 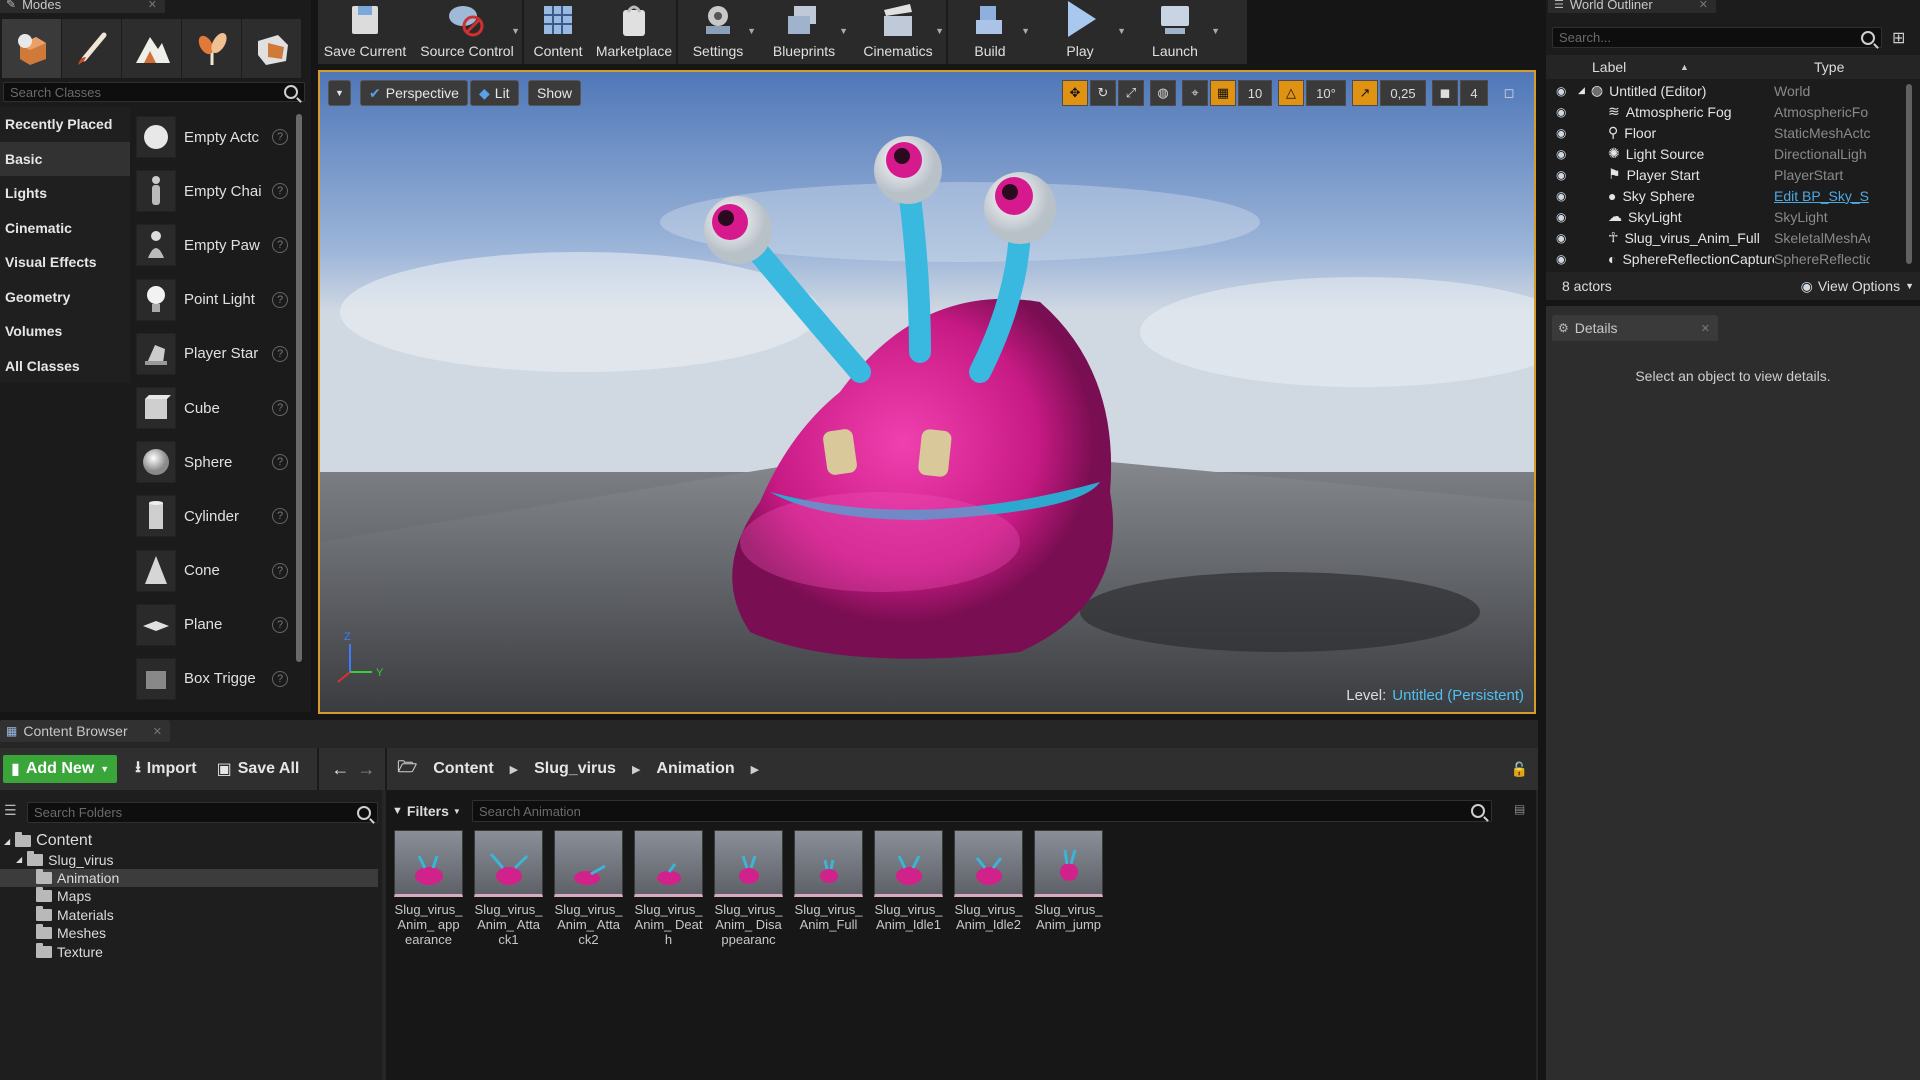 What do you see at coordinates (165, 769) in the screenshot?
I see `import-button: ⭳ Import` at bounding box center [165, 769].